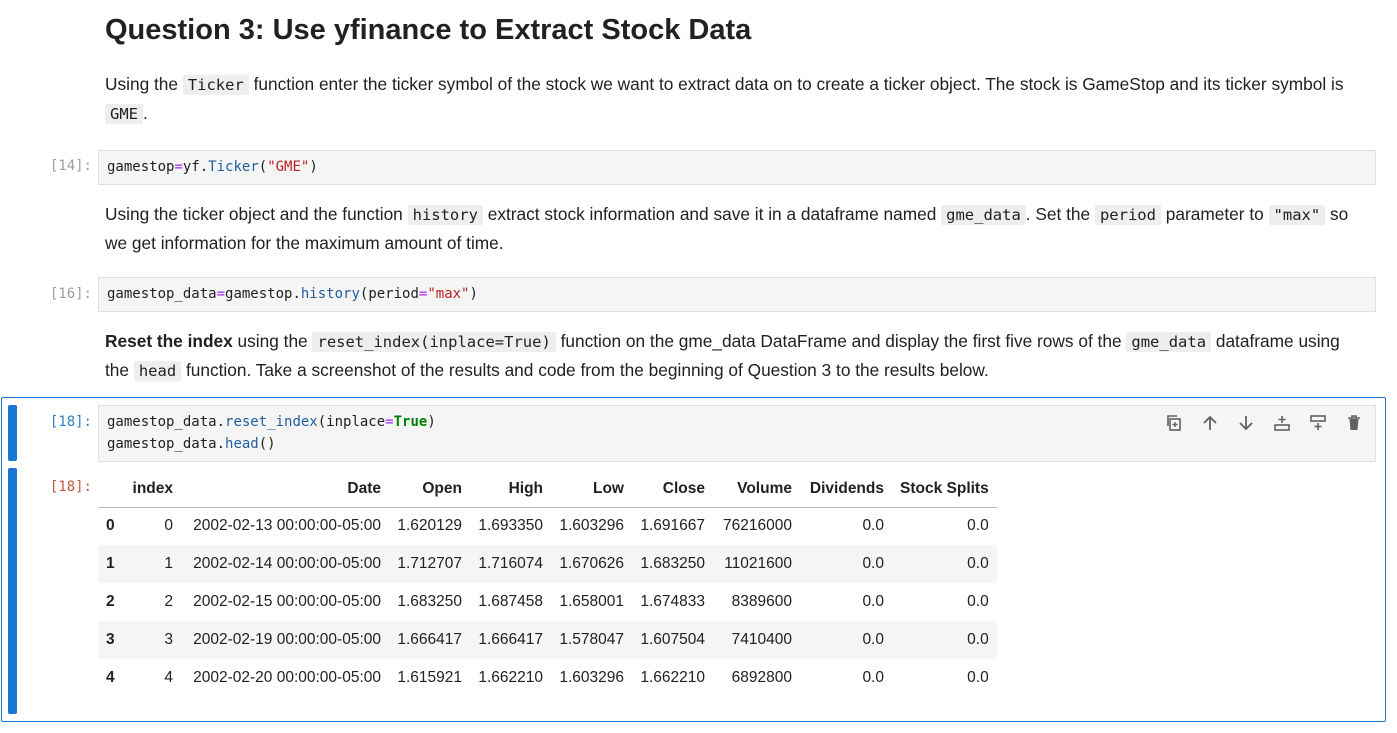 The image size is (1397, 733). What do you see at coordinates (591, 601) in the screenshot?
I see `table-cell: 1.658001` at bounding box center [591, 601].